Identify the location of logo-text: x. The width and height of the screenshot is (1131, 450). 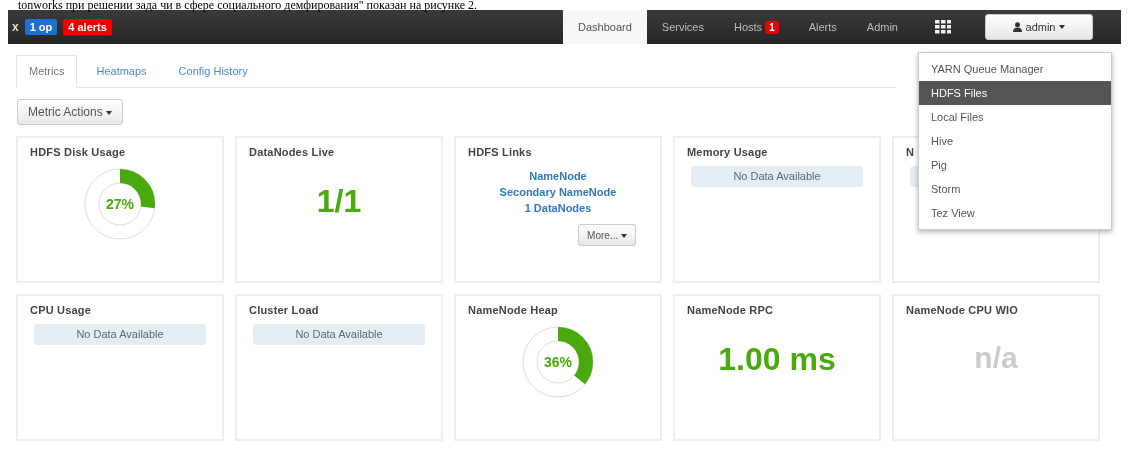
(15, 27).